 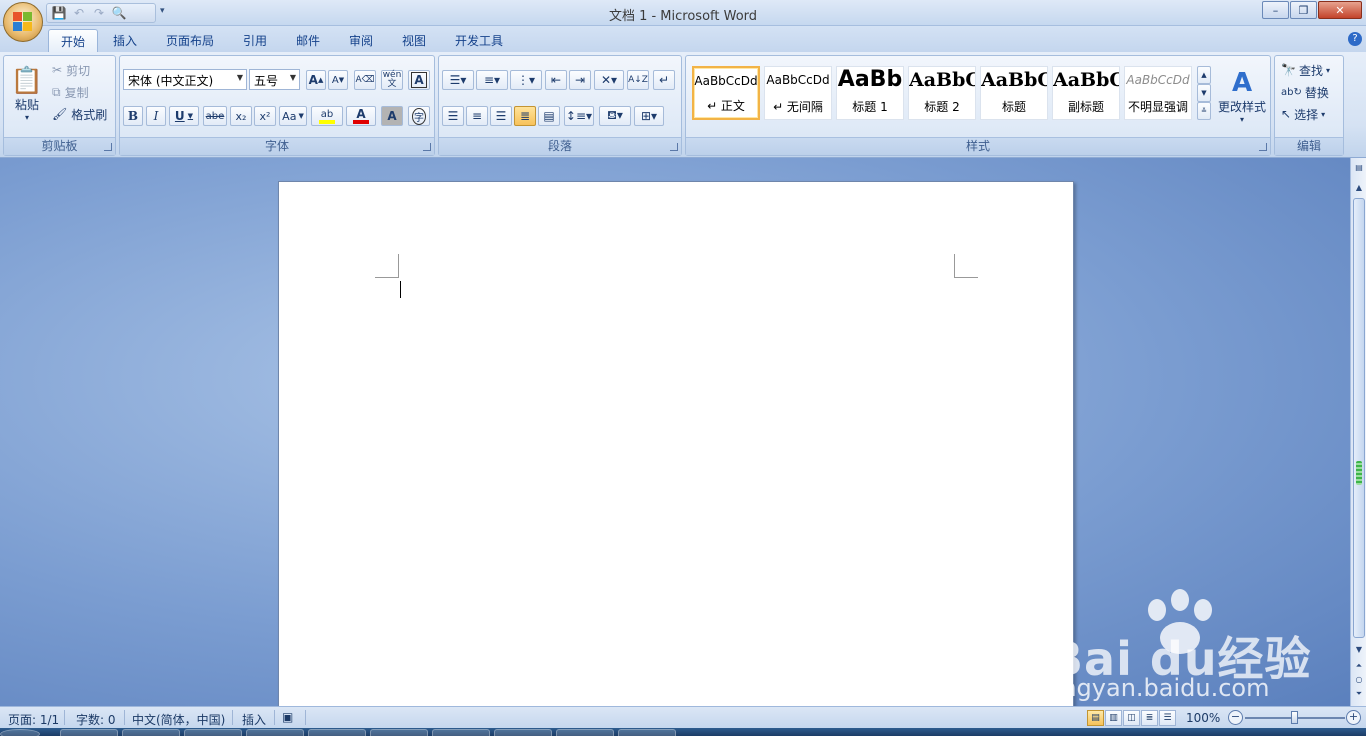 I want to click on previous-page-button: ⏶, so click(x=1359, y=665).